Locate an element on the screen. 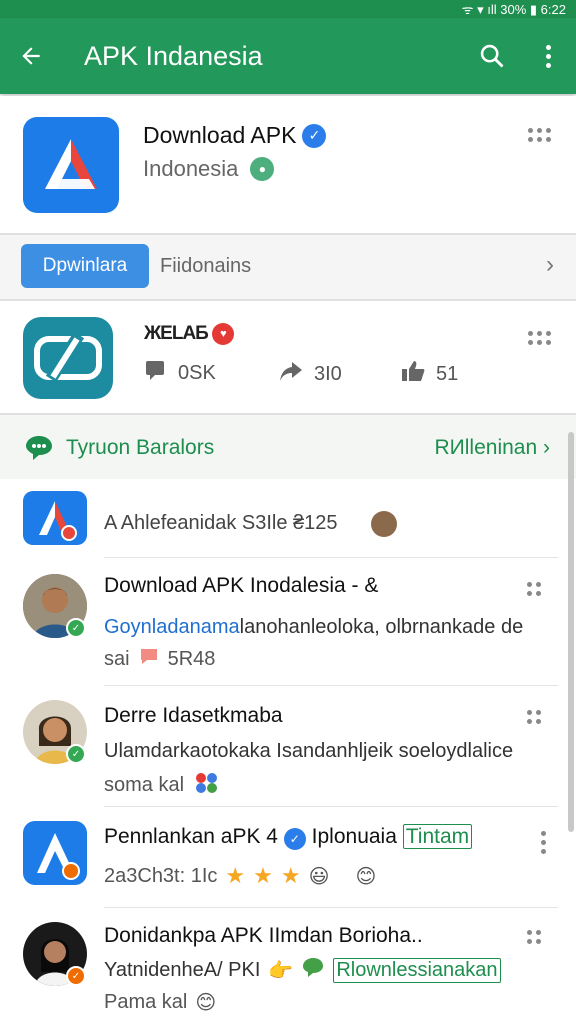 This screenshot has height=1024, width=576. back-arrow-icon is located at coordinates (31, 56).